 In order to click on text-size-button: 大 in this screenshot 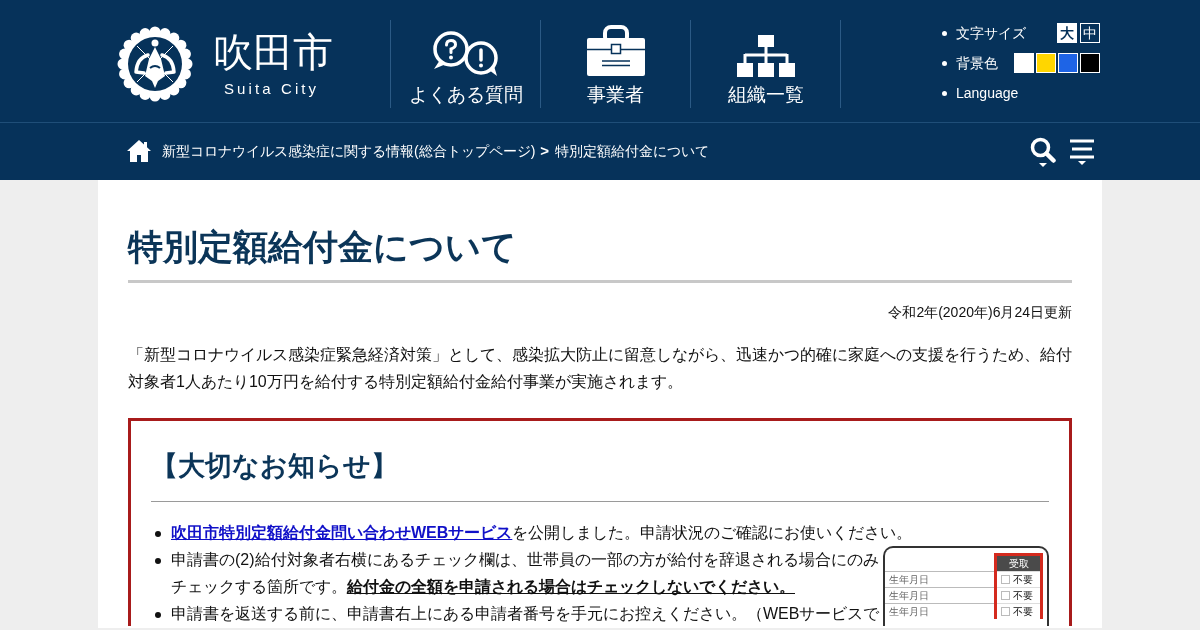, I will do `click(1067, 33)`.